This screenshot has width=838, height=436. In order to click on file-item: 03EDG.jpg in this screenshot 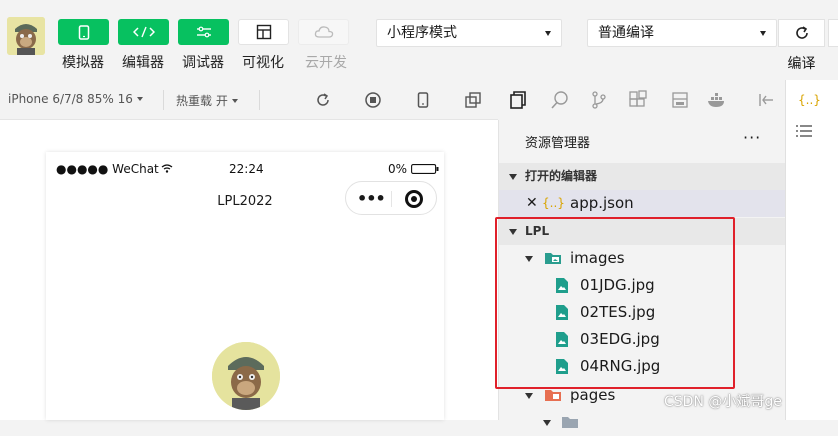, I will do `click(642, 339)`.